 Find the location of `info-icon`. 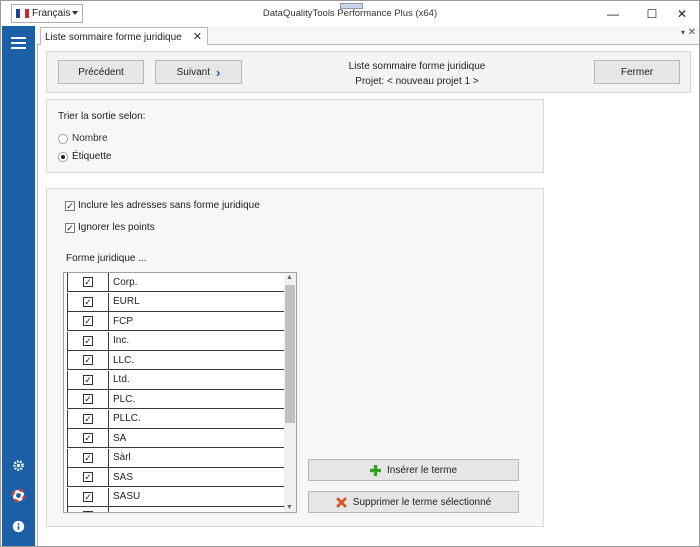

info-icon is located at coordinates (18, 526).